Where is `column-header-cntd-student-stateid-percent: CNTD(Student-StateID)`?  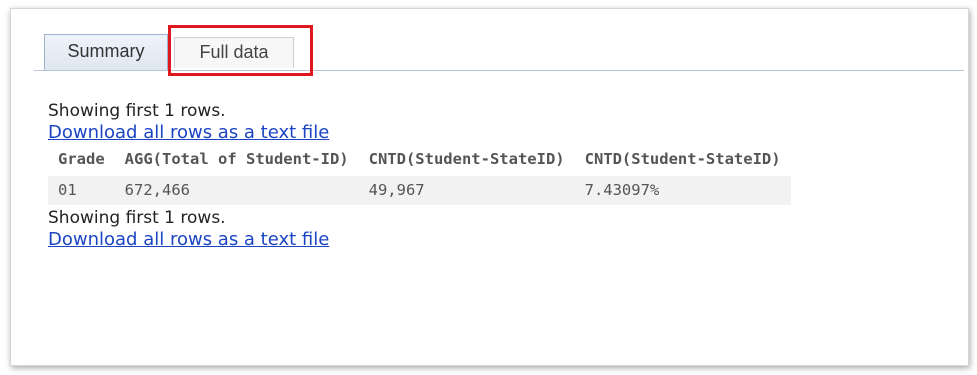 column-header-cntd-student-stateid-percent: CNTD(Student-StateID) is located at coordinates (683, 161).